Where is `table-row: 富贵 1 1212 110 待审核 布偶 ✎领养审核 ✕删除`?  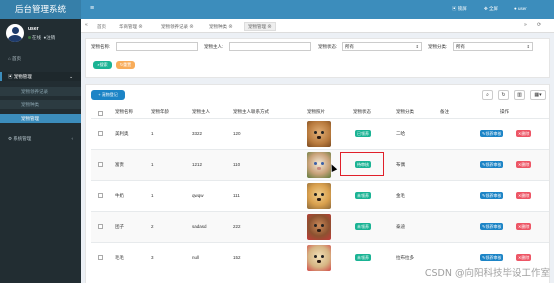 table-row: 富贵 1 1212 110 待审核 布偶 ✎领养审核 ✕删除 is located at coordinates (320, 164).